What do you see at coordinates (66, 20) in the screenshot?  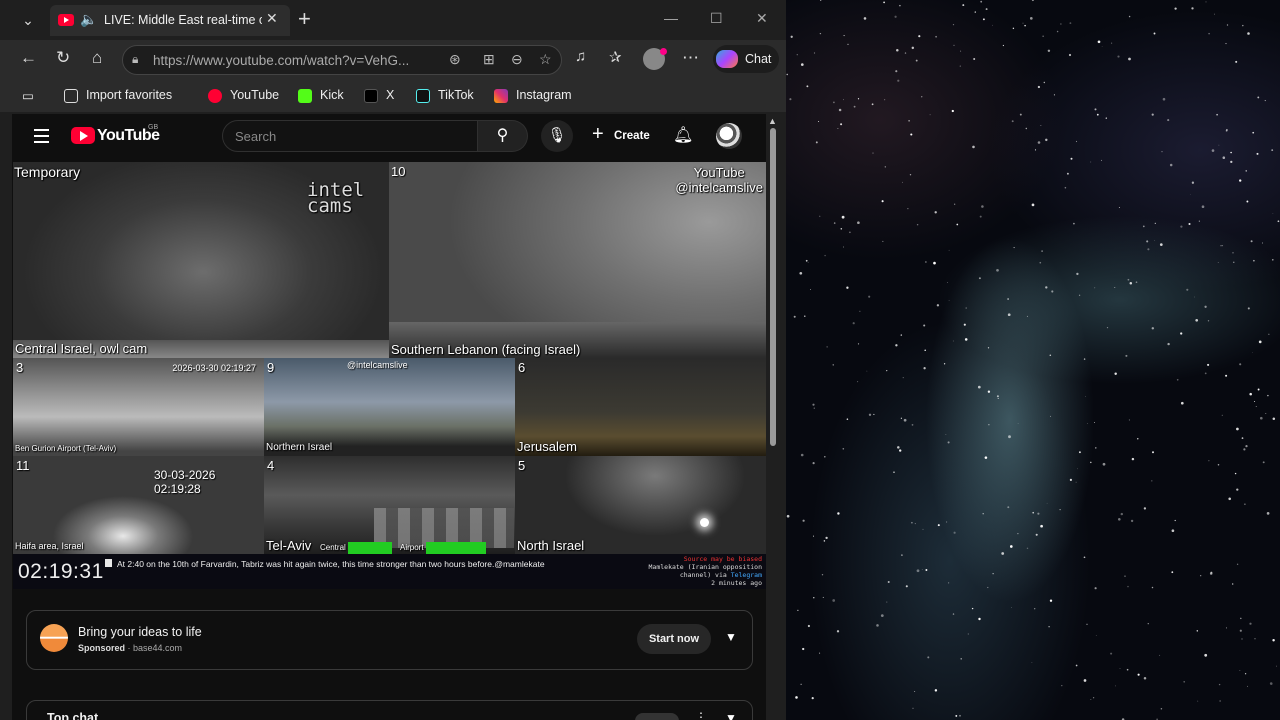 I see `youtube-favicon-icon` at bounding box center [66, 20].